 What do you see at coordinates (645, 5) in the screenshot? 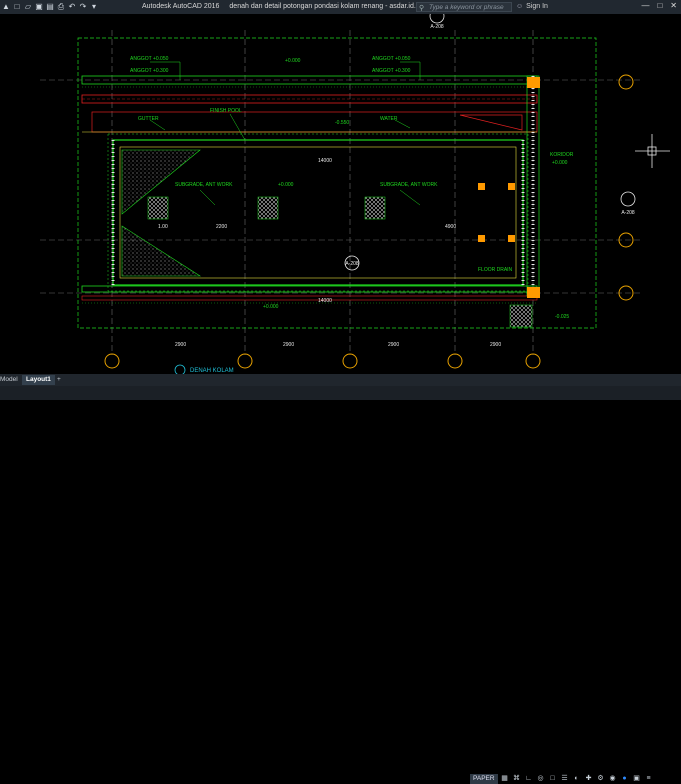
I see `minimize-icon: —` at bounding box center [645, 5].